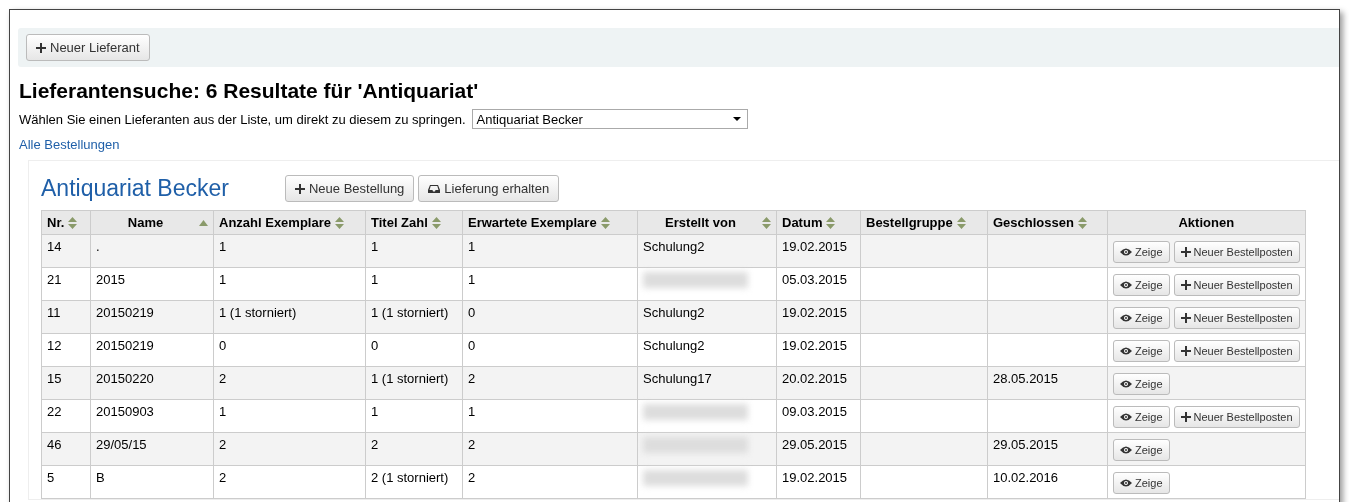 The height and width of the screenshot is (502, 1349). Describe the element at coordinates (489, 188) in the screenshot. I see `receive-delivery-button: Lieferung erhalten` at that location.